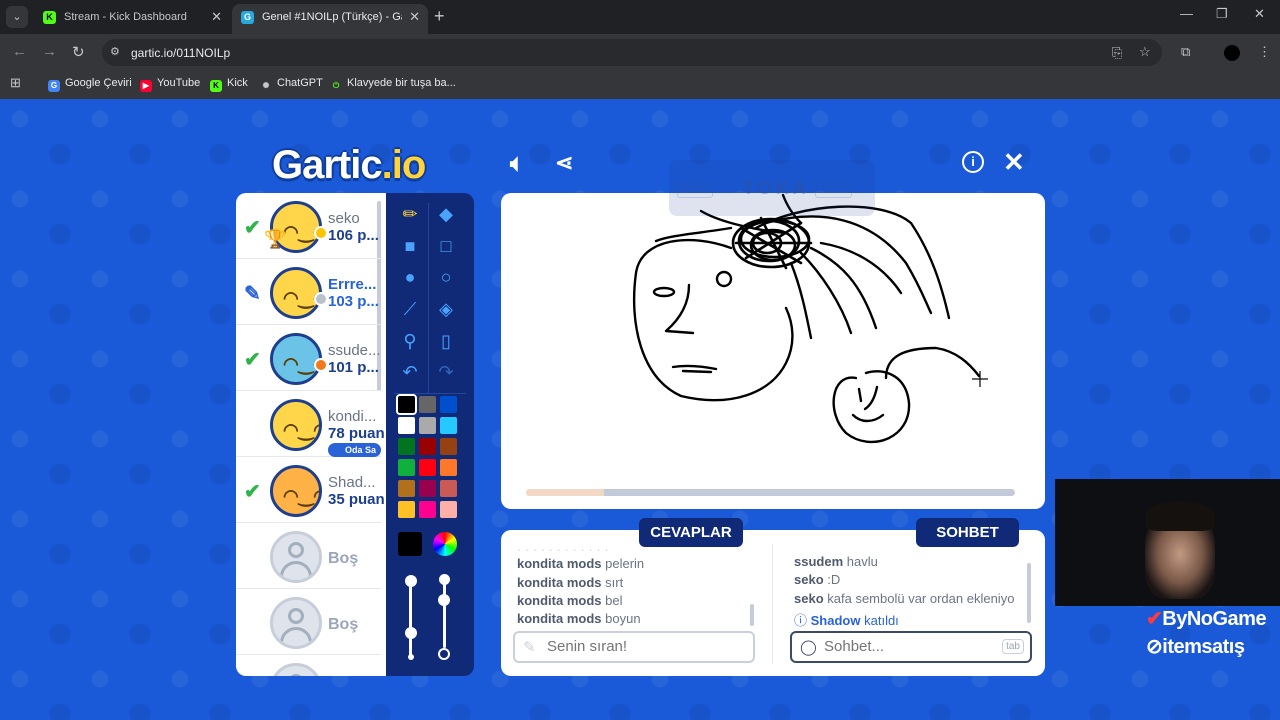  Describe the element at coordinates (563, 549) in the screenshot. I see `faded-message: · · · · · · · · · · · ·` at that location.